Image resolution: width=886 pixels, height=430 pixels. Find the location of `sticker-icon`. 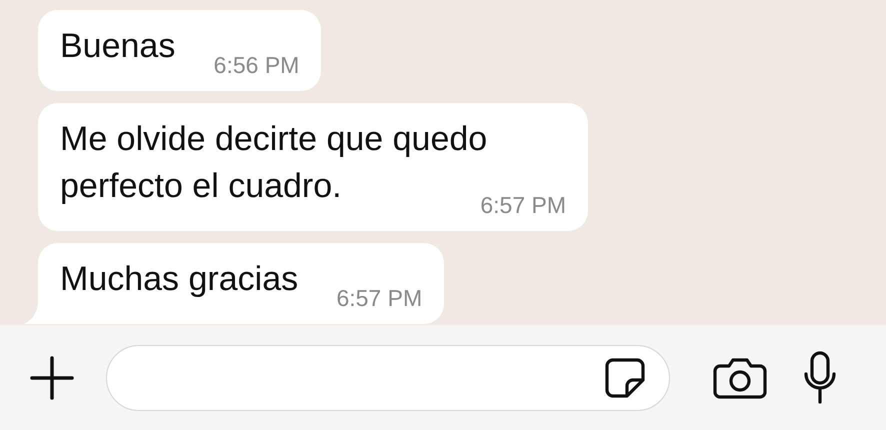

sticker-icon is located at coordinates (625, 378).